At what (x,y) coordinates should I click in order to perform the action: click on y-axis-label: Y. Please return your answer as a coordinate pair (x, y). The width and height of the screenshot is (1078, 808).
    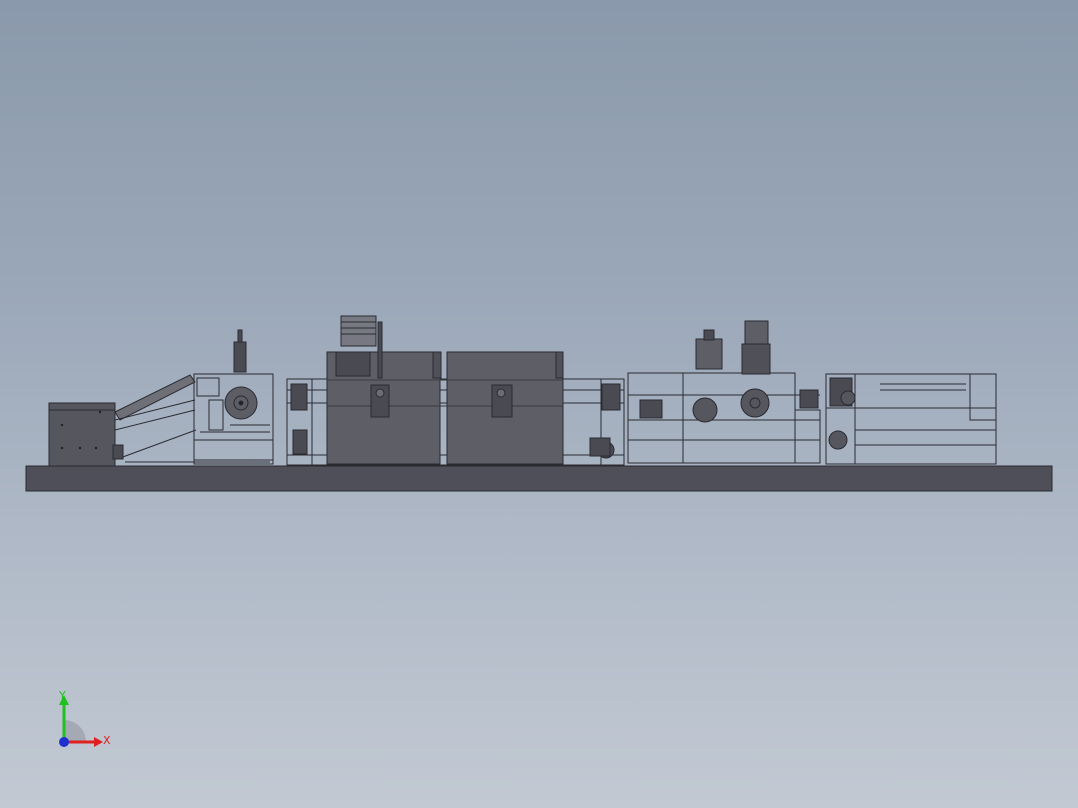
    Looking at the image, I should click on (62, 695).